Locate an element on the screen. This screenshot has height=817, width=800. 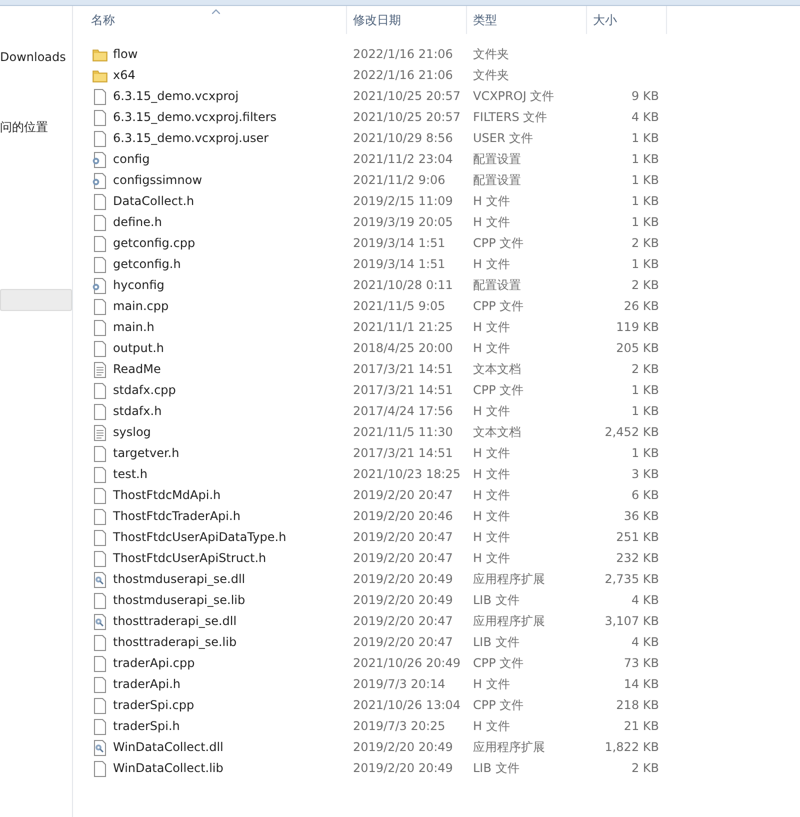
modified-date: 2019/2/20 20:46 is located at coordinates (403, 516).